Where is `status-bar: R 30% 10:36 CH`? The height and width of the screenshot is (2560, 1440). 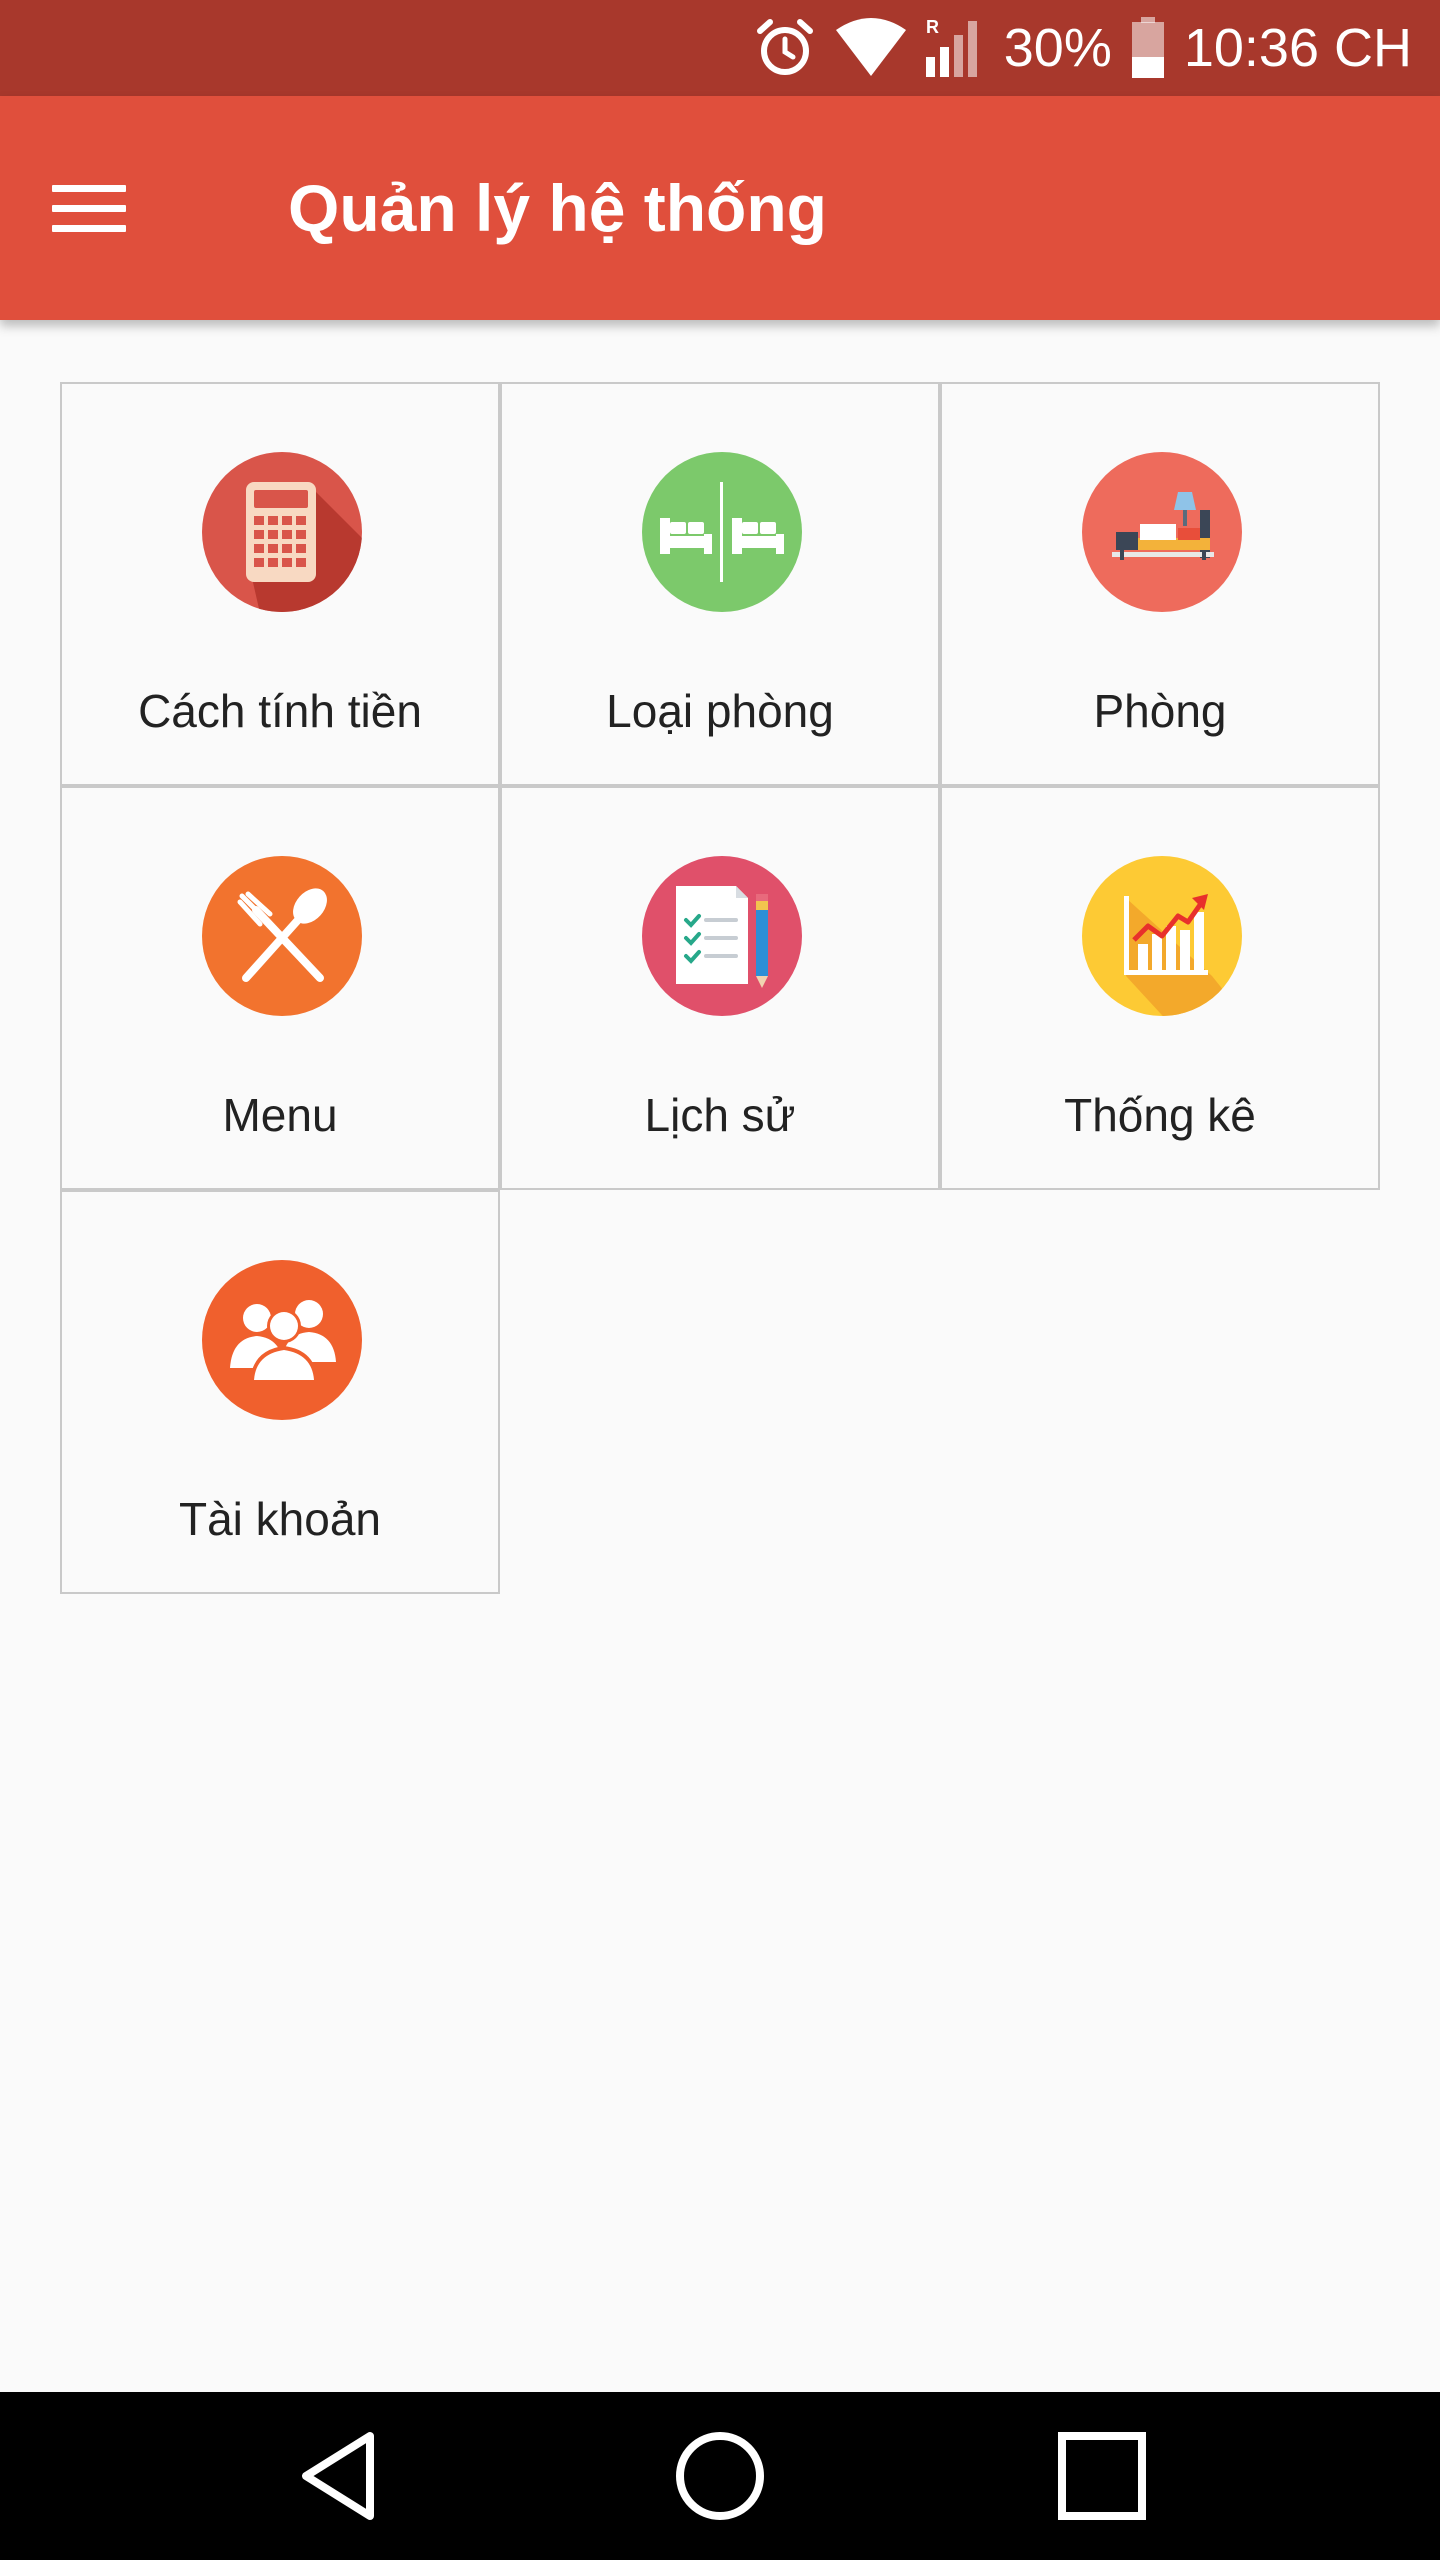 status-bar: R 30% 10:36 CH is located at coordinates (720, 48).